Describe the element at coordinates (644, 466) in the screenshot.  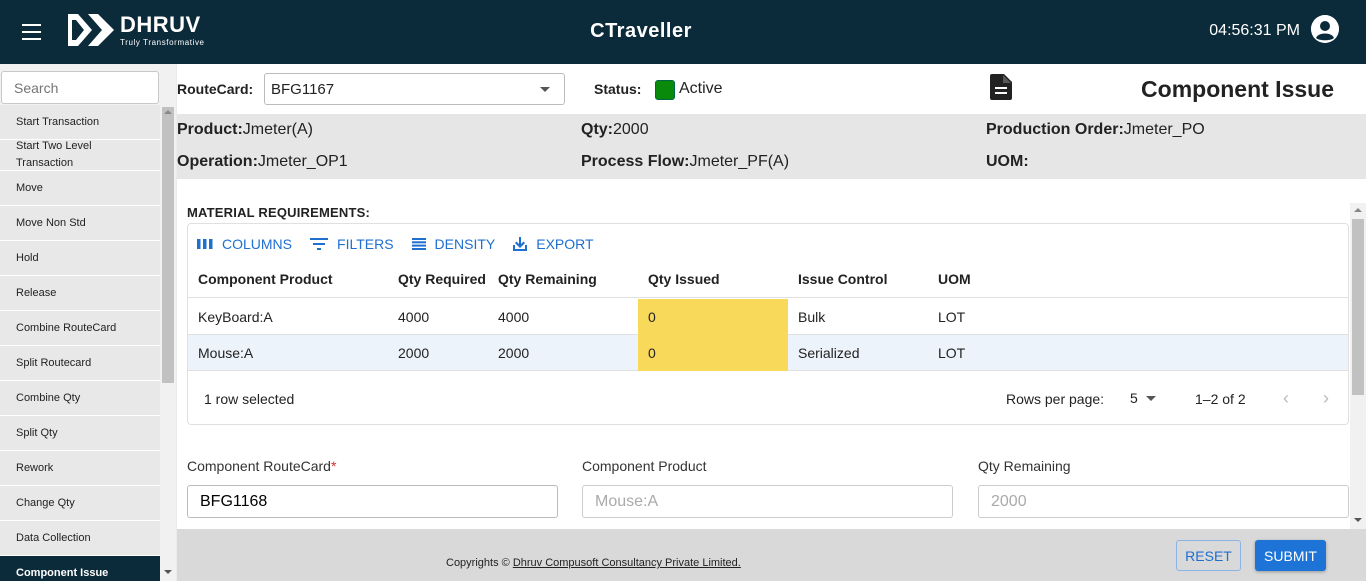
I see `component-product-label: Component Product` at that location.